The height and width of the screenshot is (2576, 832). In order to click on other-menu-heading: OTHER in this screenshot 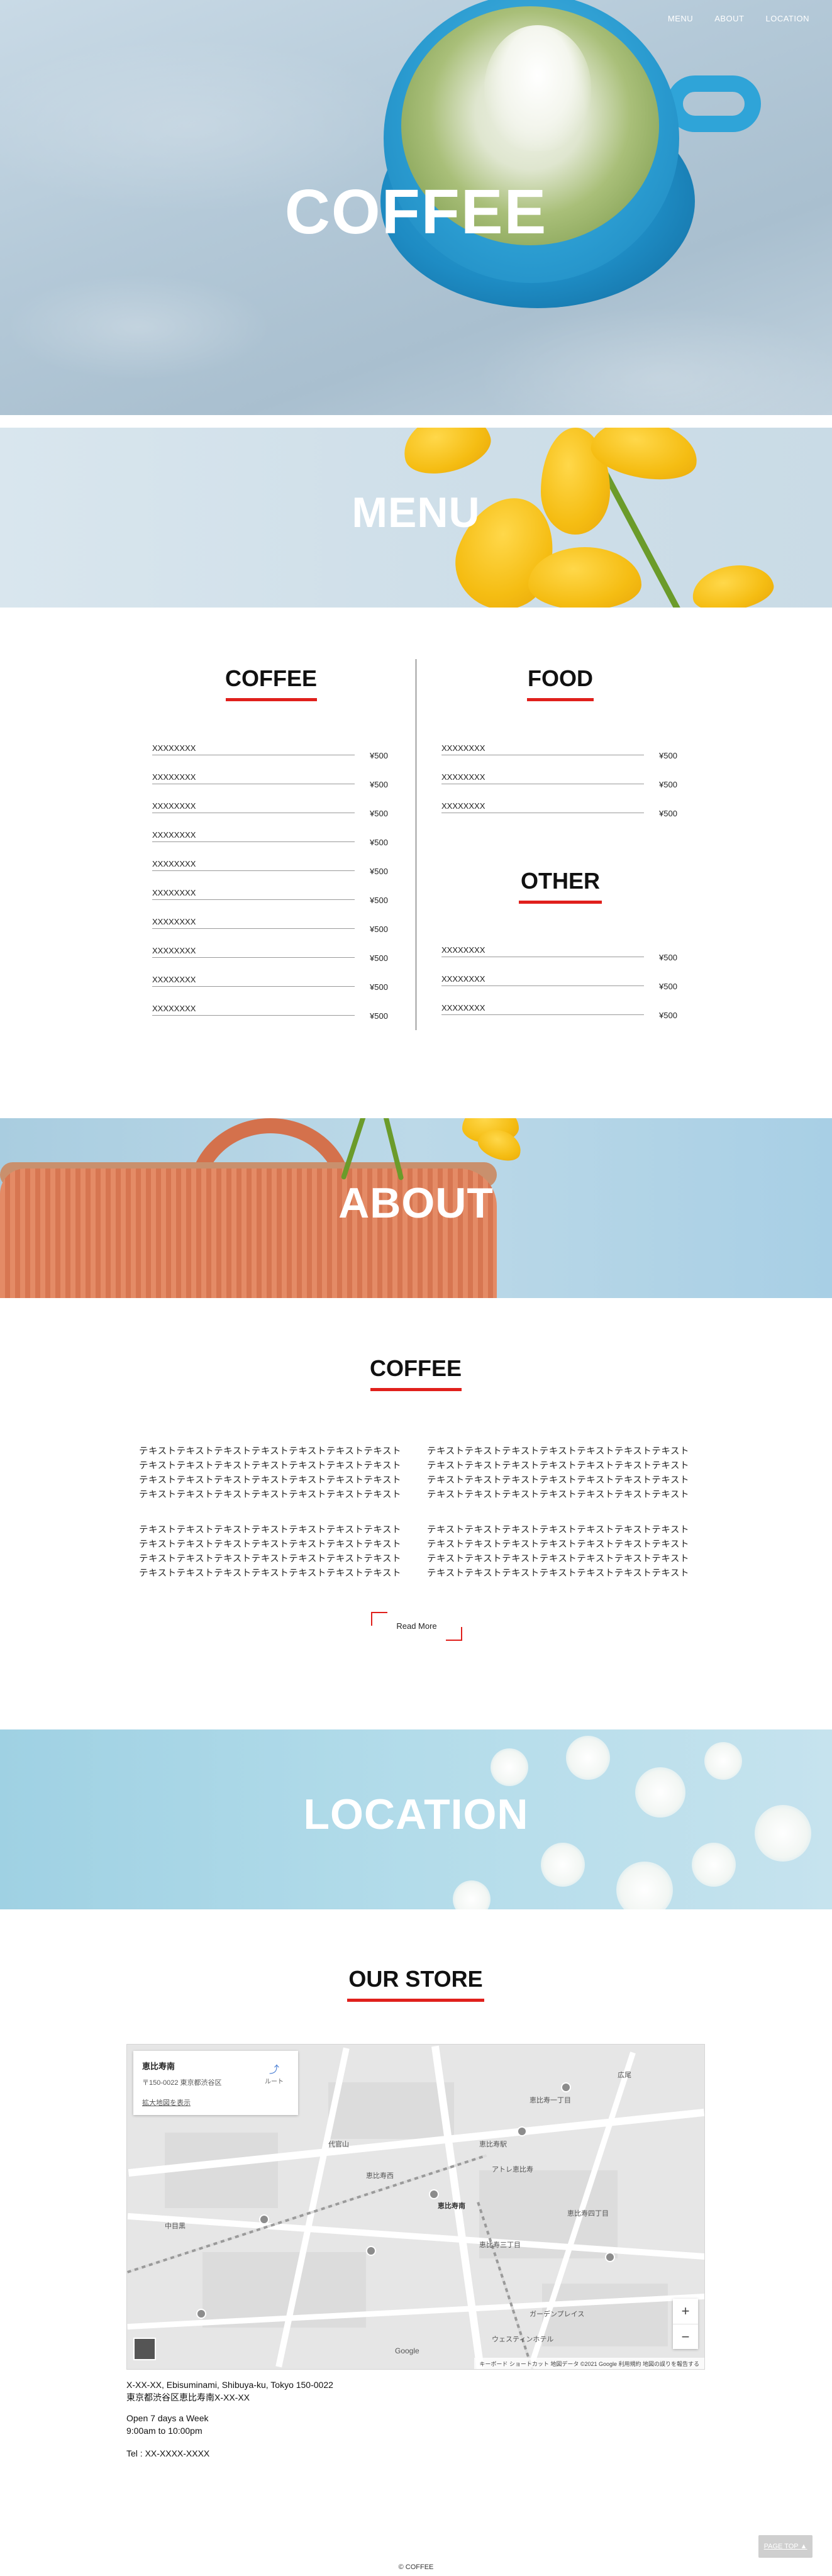, I will do `click(560, 886)`.